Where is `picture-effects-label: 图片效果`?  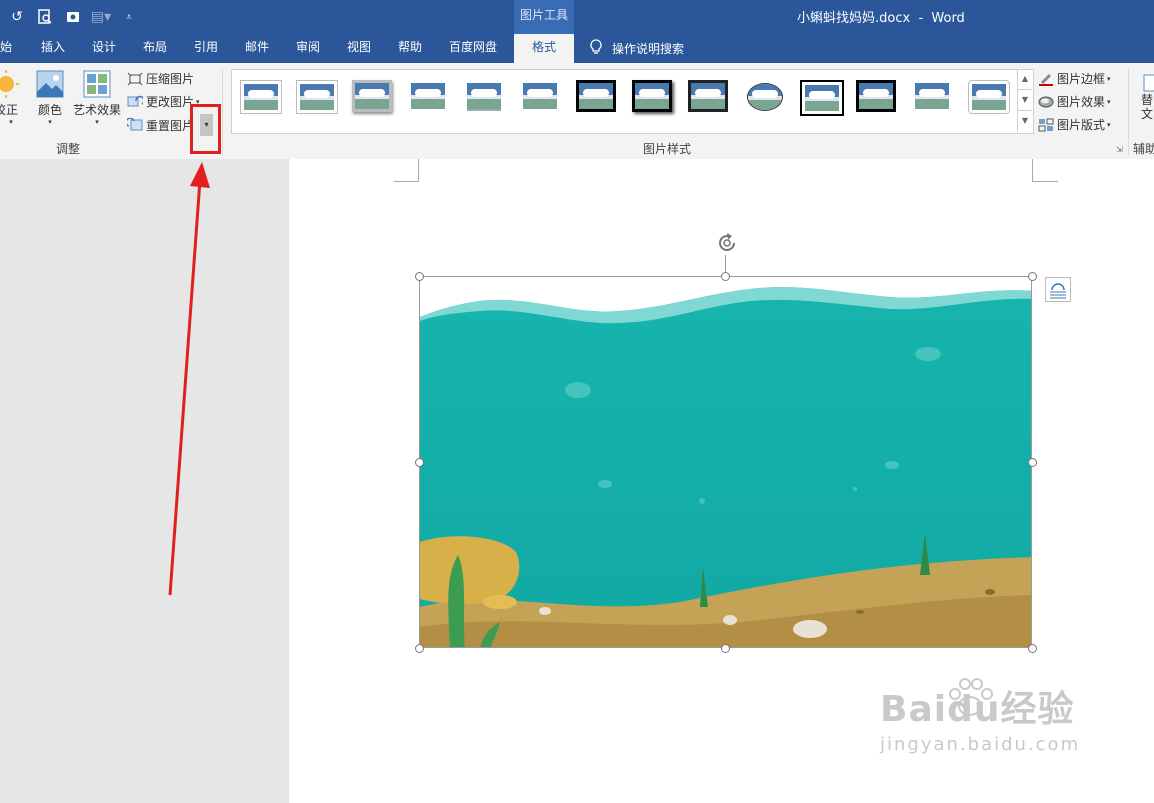 picture-effects-label: 图片效果 is located at coordinates (1081, 102).